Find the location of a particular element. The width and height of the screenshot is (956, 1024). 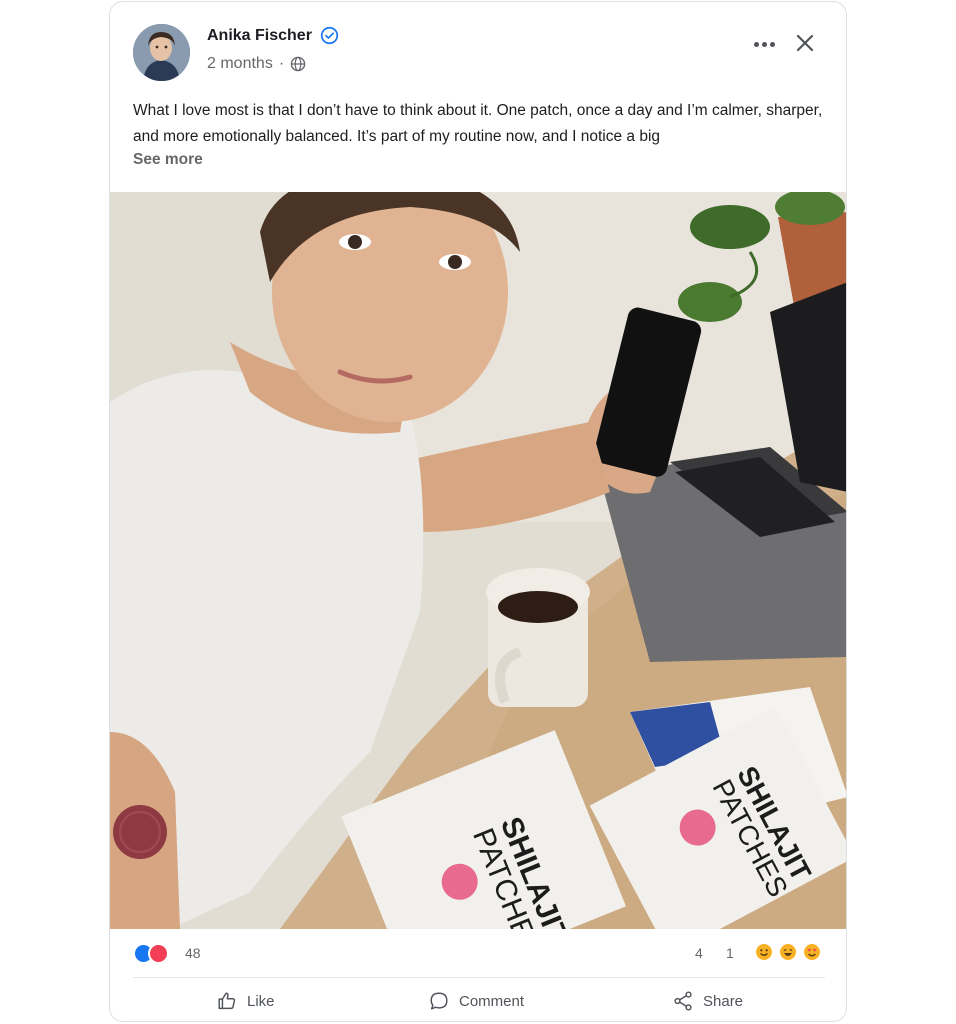

reaction-count: 48 is located at coordinates (193, 953).